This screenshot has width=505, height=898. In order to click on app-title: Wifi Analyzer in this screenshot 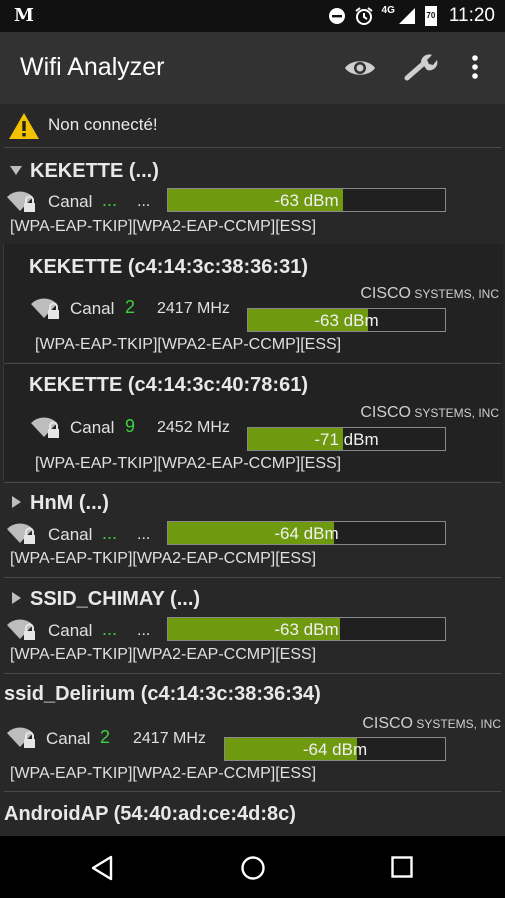, I will do `click(92, 67)`.